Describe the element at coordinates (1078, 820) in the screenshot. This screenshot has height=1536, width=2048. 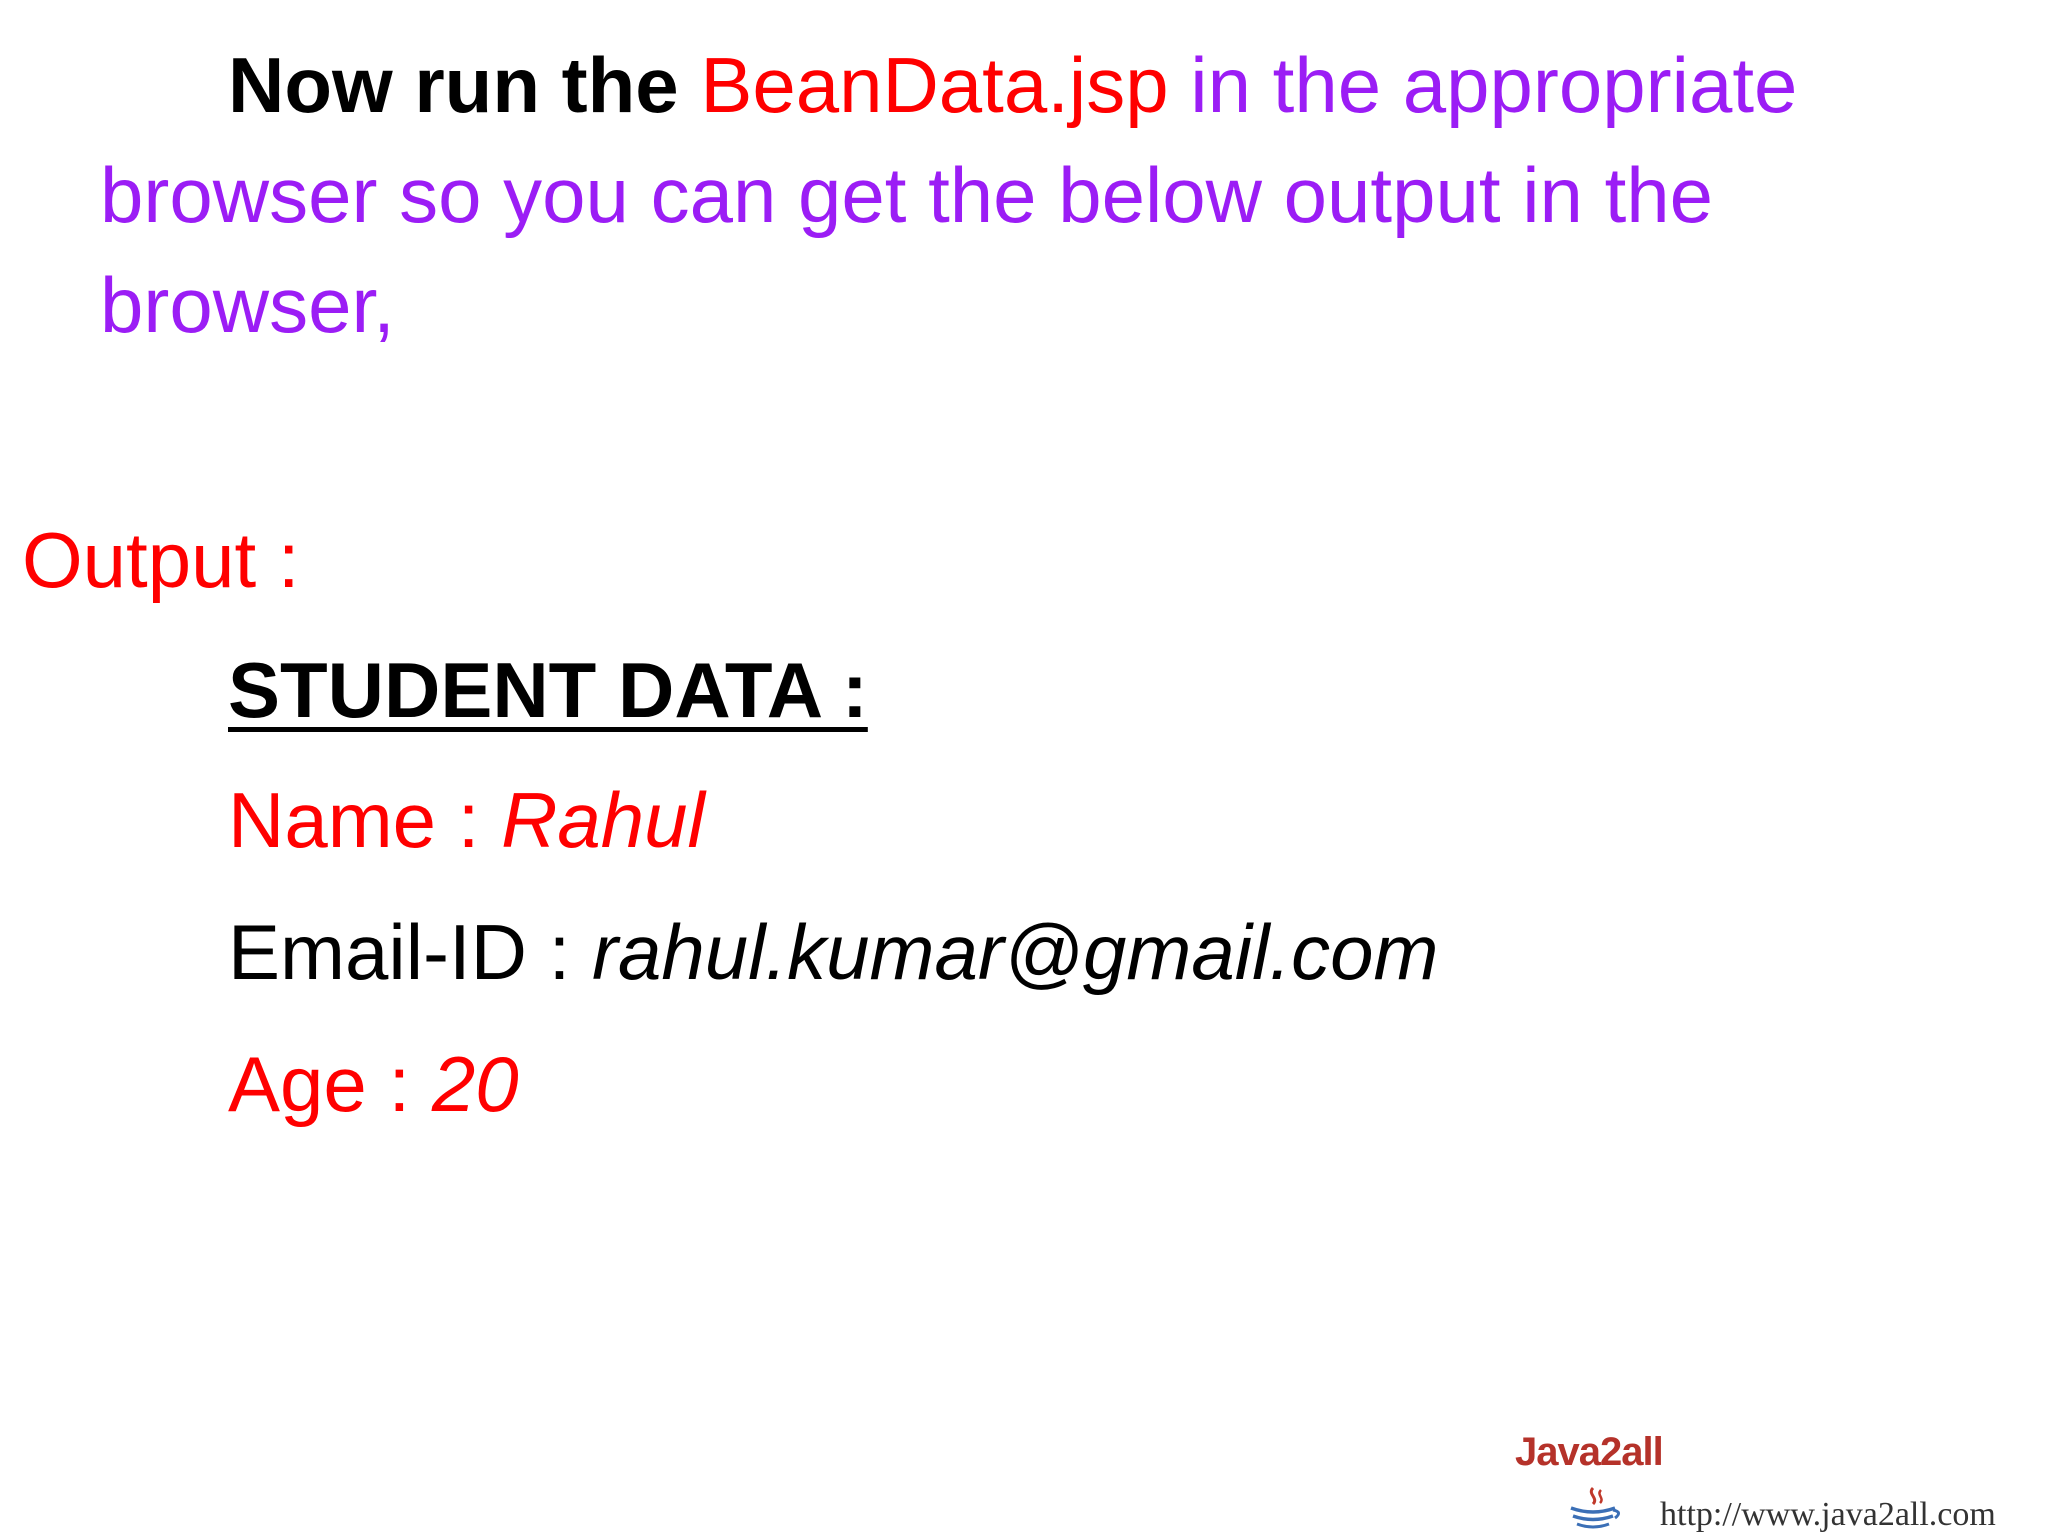
I see `name-field: Name : Rahul` at that location.